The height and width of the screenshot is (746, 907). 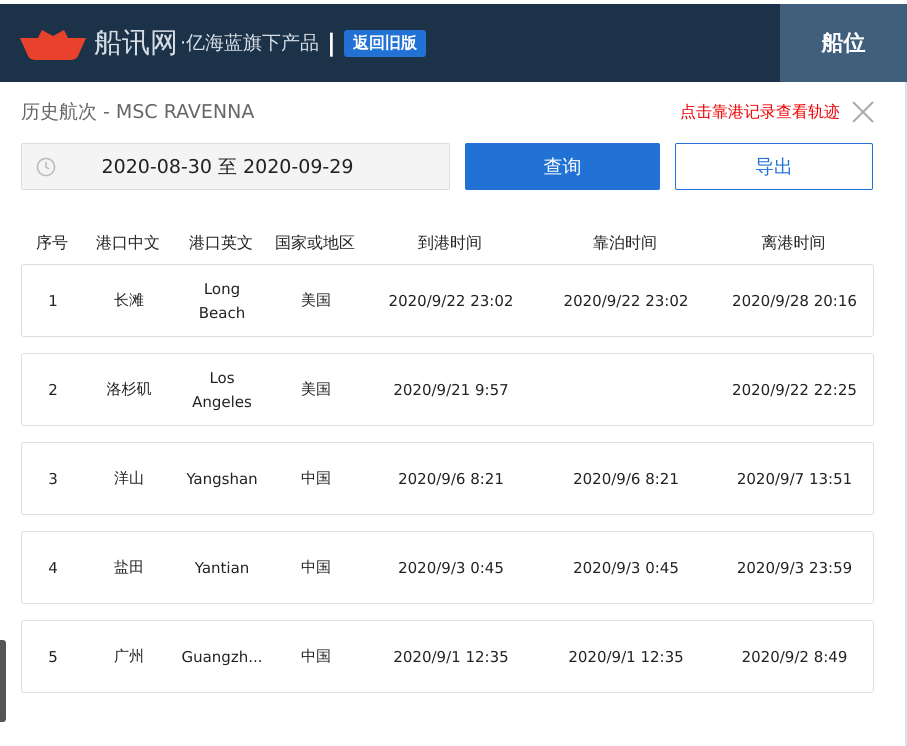 What do you see at coordinates (451, 389) in the screenshot?
I see `table-cell: 2020/9/21 9:57` at bounding box center [451, 389].